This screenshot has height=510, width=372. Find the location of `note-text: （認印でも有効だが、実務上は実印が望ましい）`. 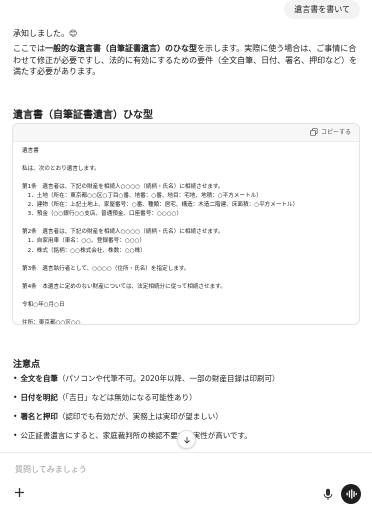

note-text: （認印でも有効だが、実務上は実印が望ましい） is located at coordinates (140, 416).